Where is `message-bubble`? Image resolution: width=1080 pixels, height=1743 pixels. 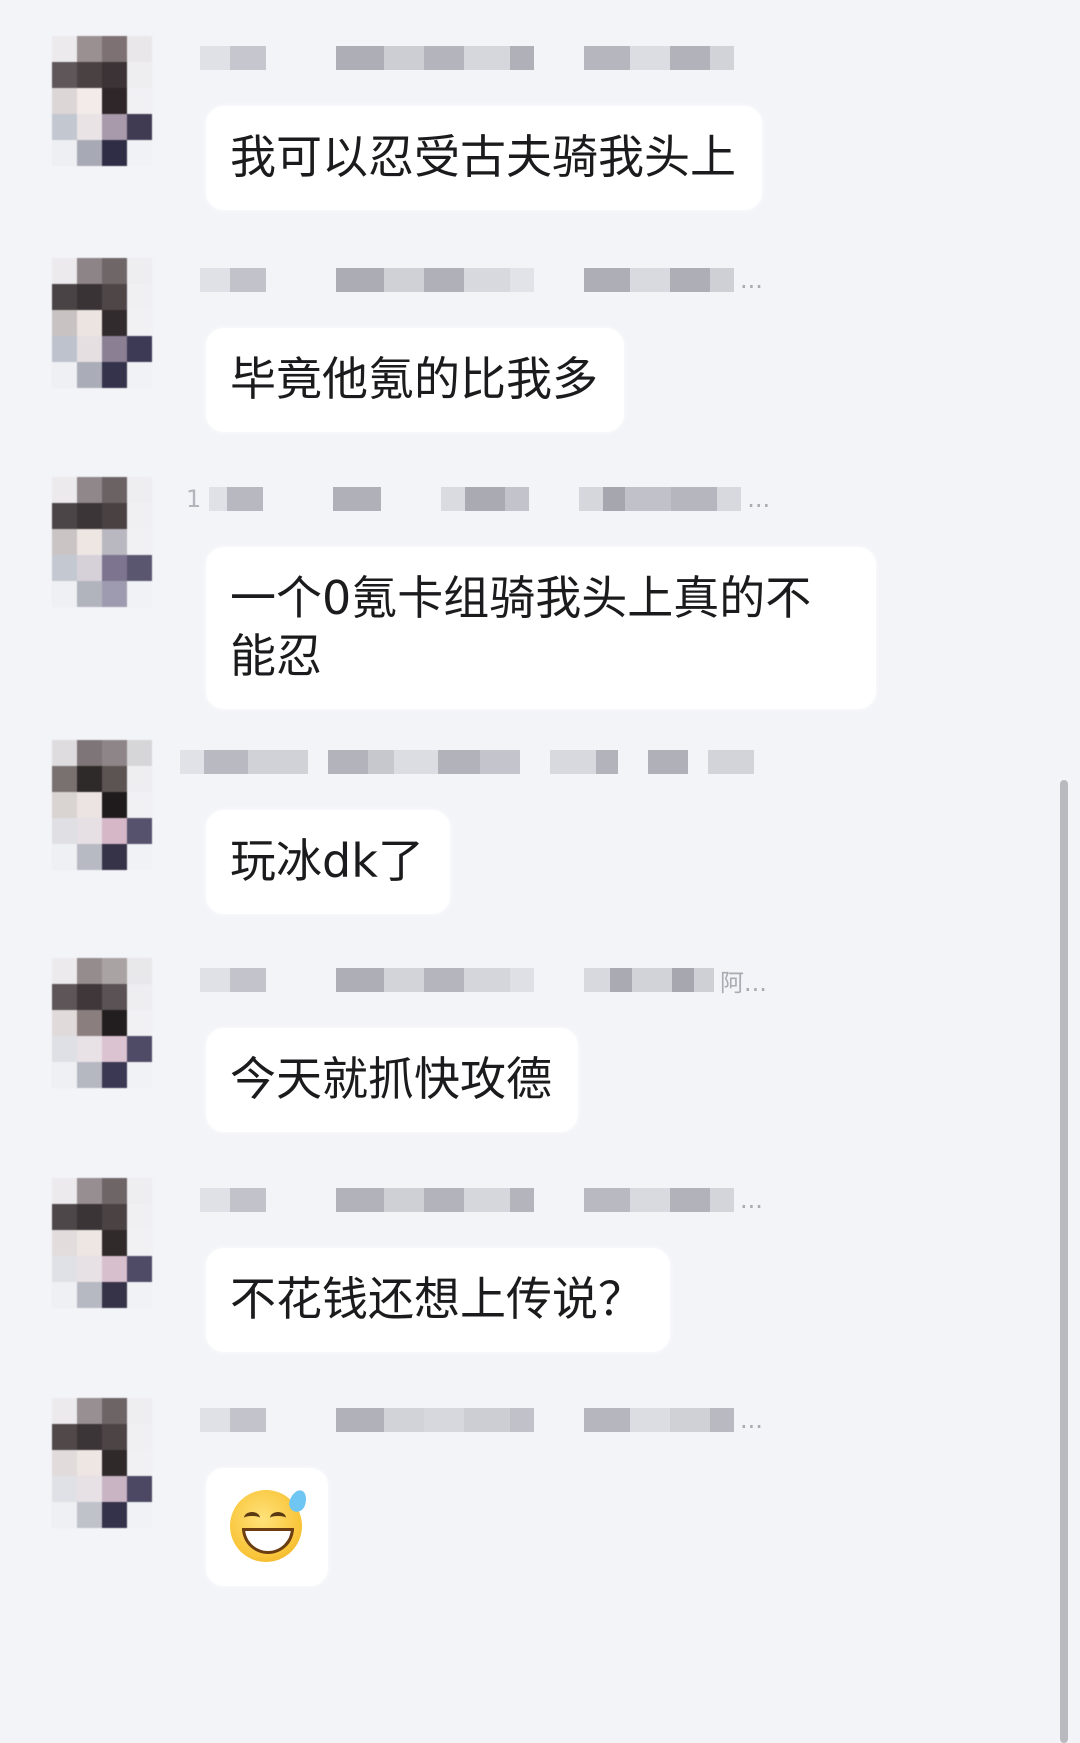
message-bubble is located at coordinates (267, 1527).